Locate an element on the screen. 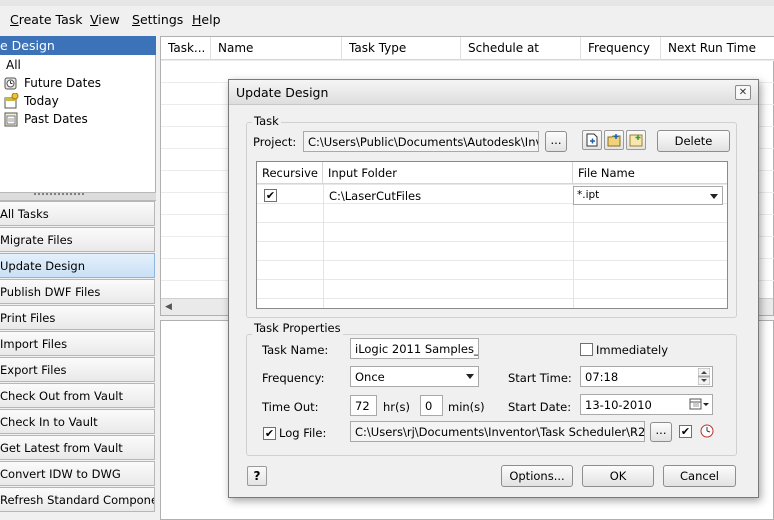 The height and width of the screenshot is (520, 774). project-label: Project: is located at coordinates (275, 142).